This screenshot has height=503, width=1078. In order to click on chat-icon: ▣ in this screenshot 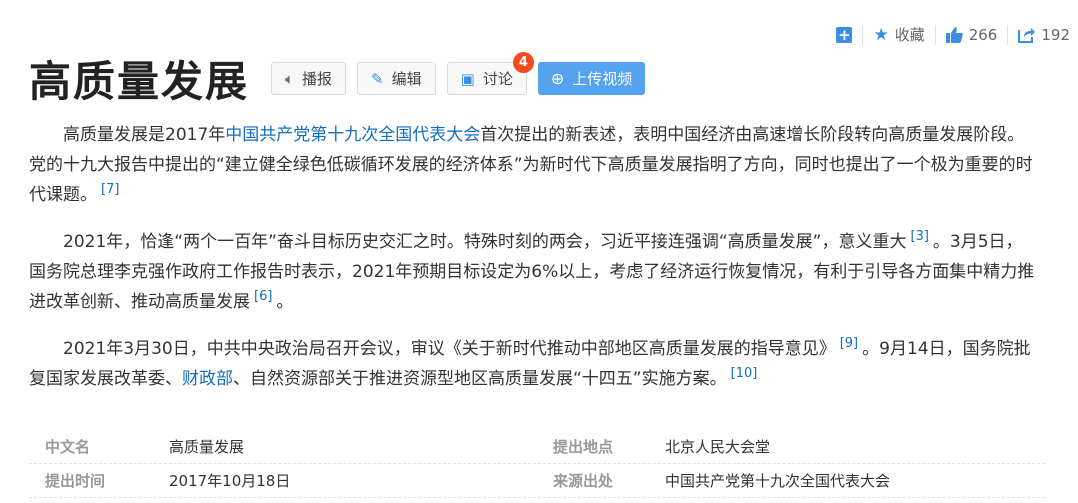, I will do `click(467, 78)`.